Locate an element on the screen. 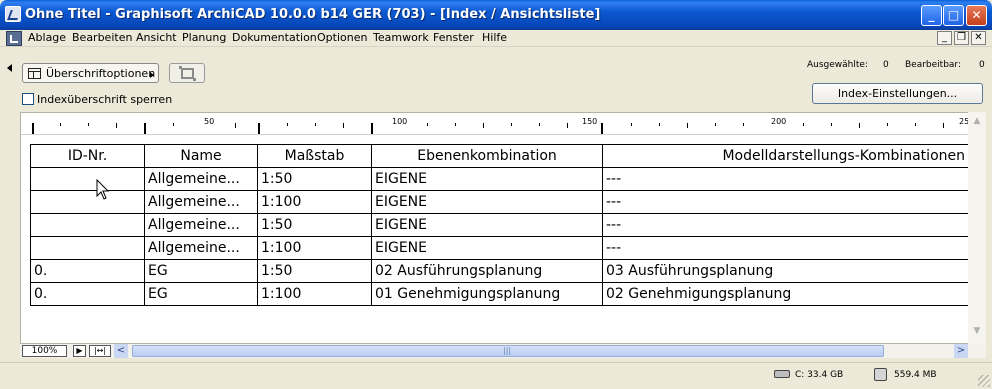  column-header-id: ID-Nr. is located at coordinates (87, 156).